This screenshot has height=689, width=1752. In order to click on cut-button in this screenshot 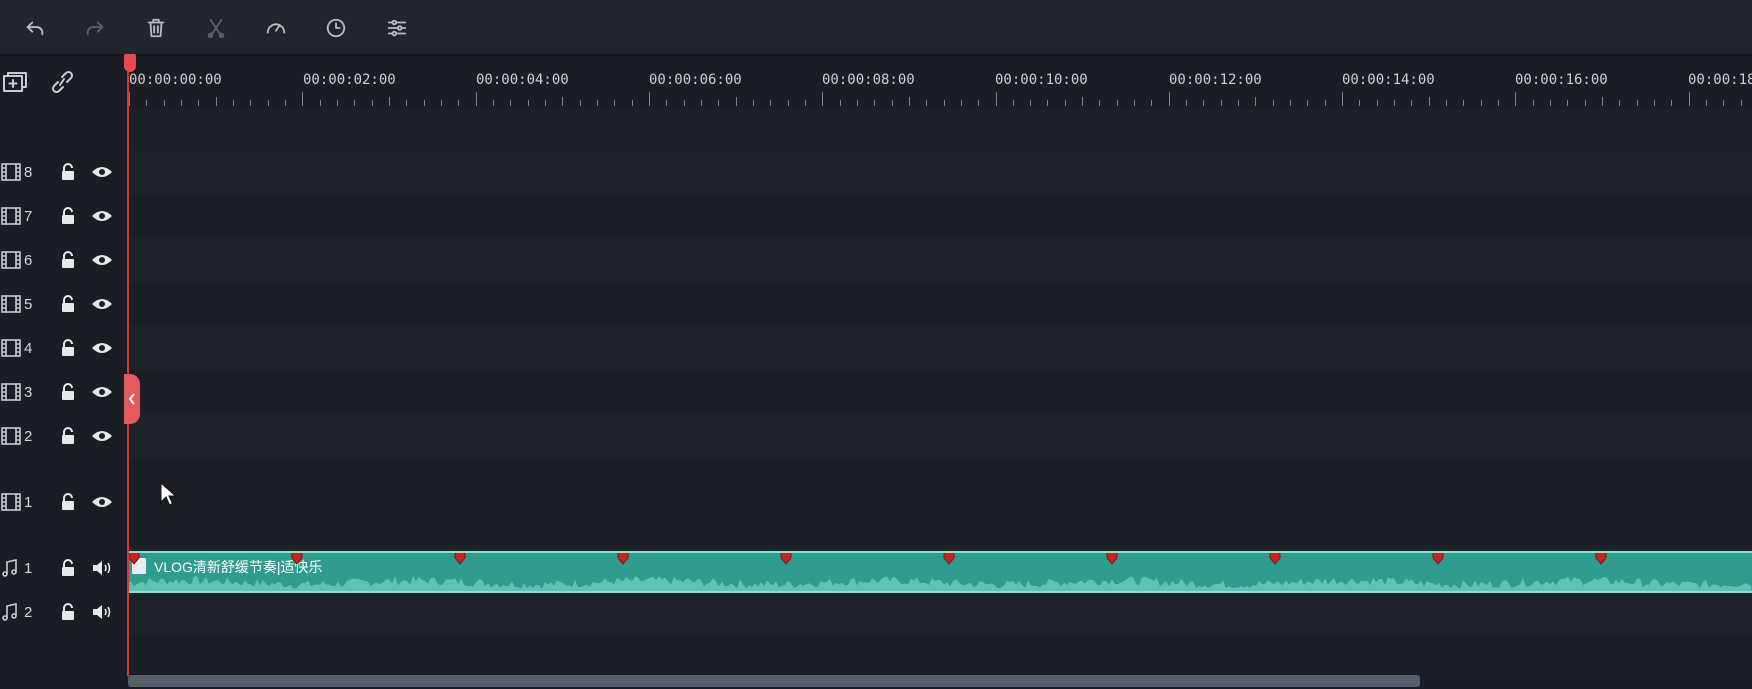, I will do `click(216, 28)`.